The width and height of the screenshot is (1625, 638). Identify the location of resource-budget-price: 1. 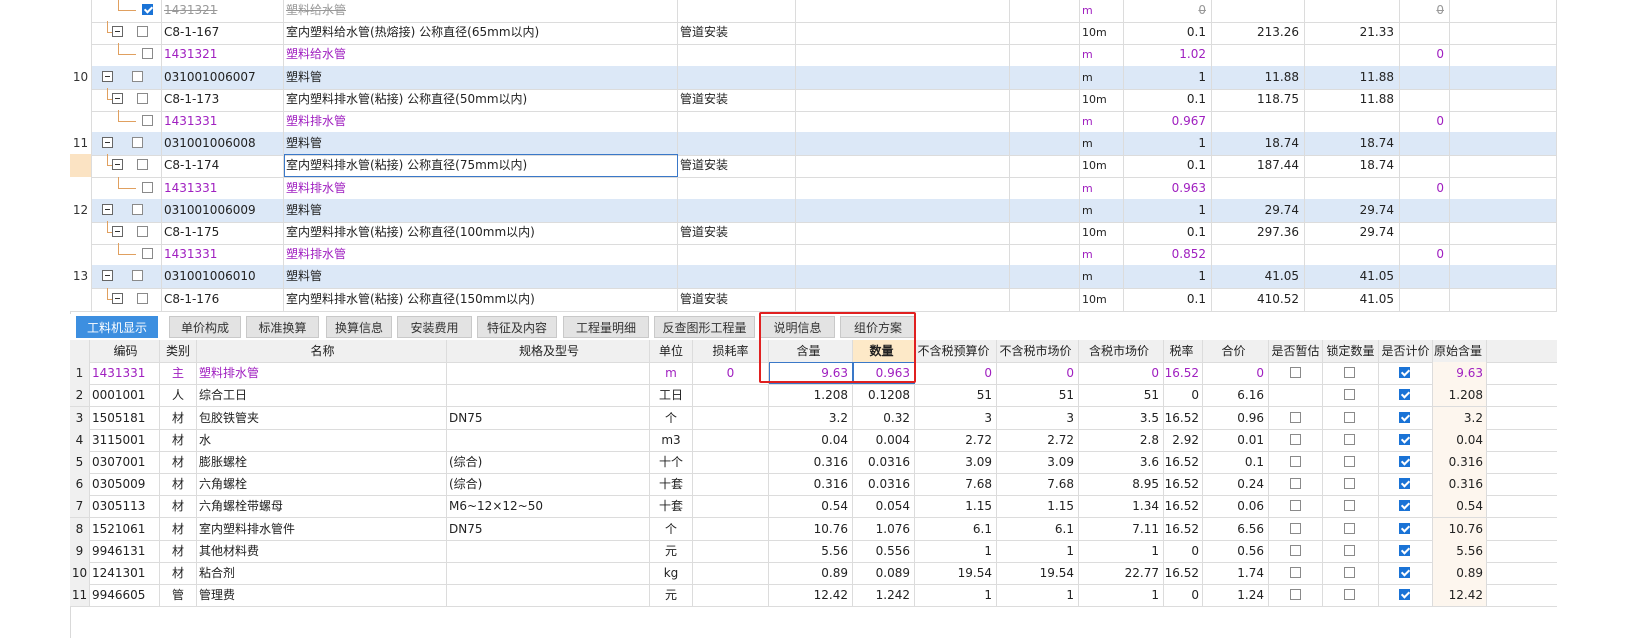
(956, 595).